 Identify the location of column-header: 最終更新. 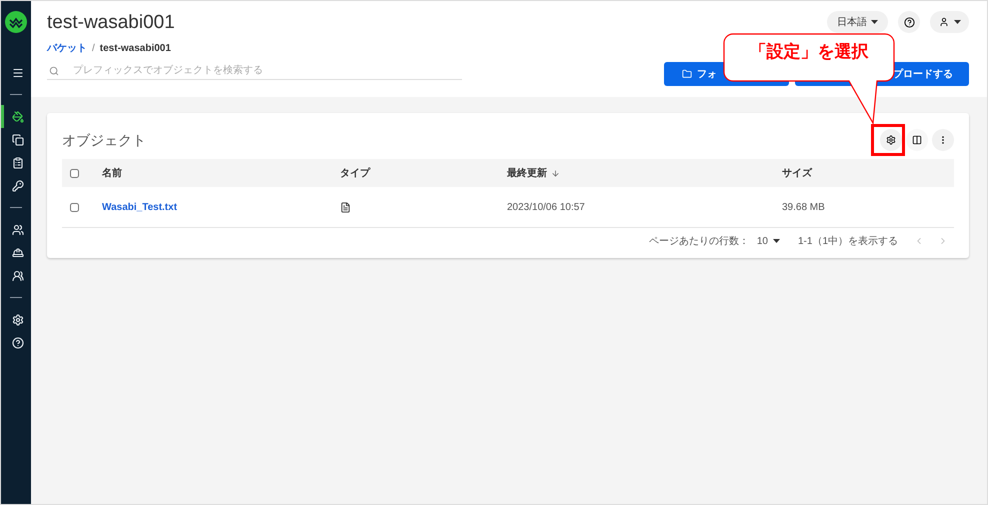
(527, 173).